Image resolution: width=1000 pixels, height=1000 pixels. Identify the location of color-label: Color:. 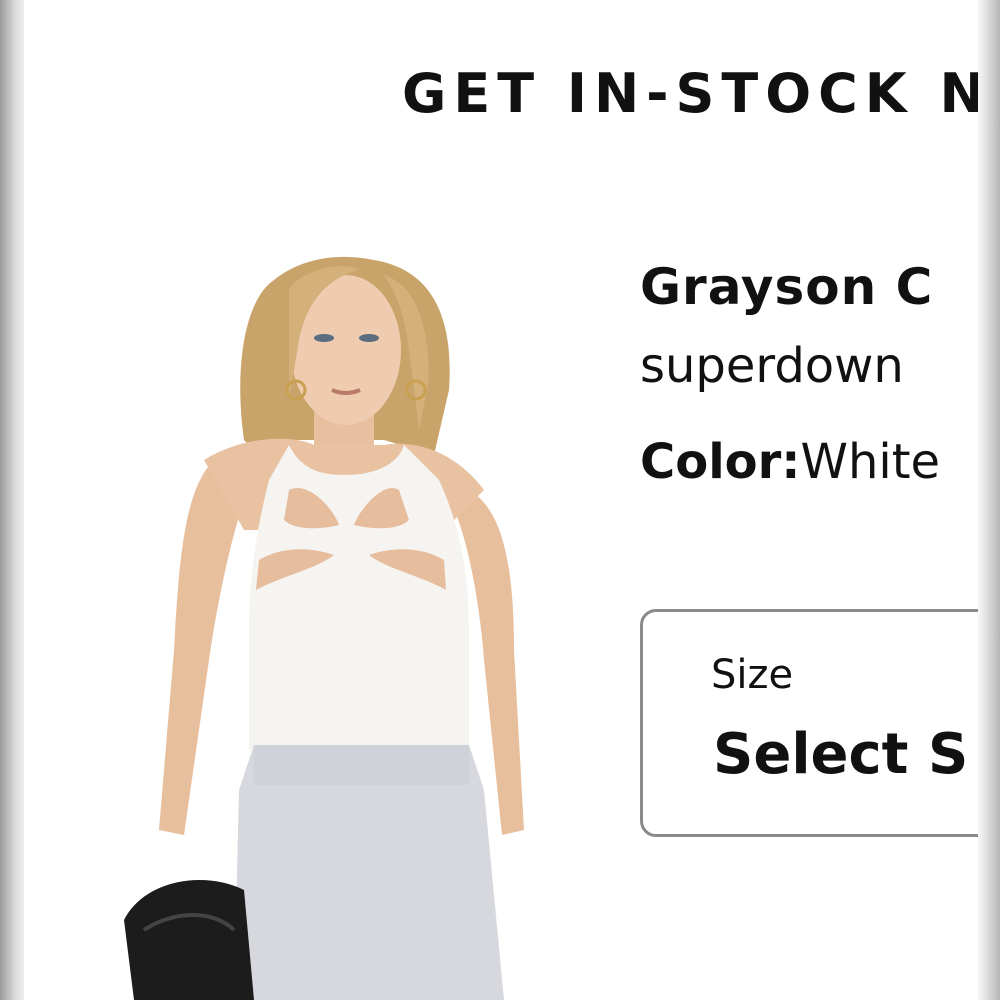
(720, 462).